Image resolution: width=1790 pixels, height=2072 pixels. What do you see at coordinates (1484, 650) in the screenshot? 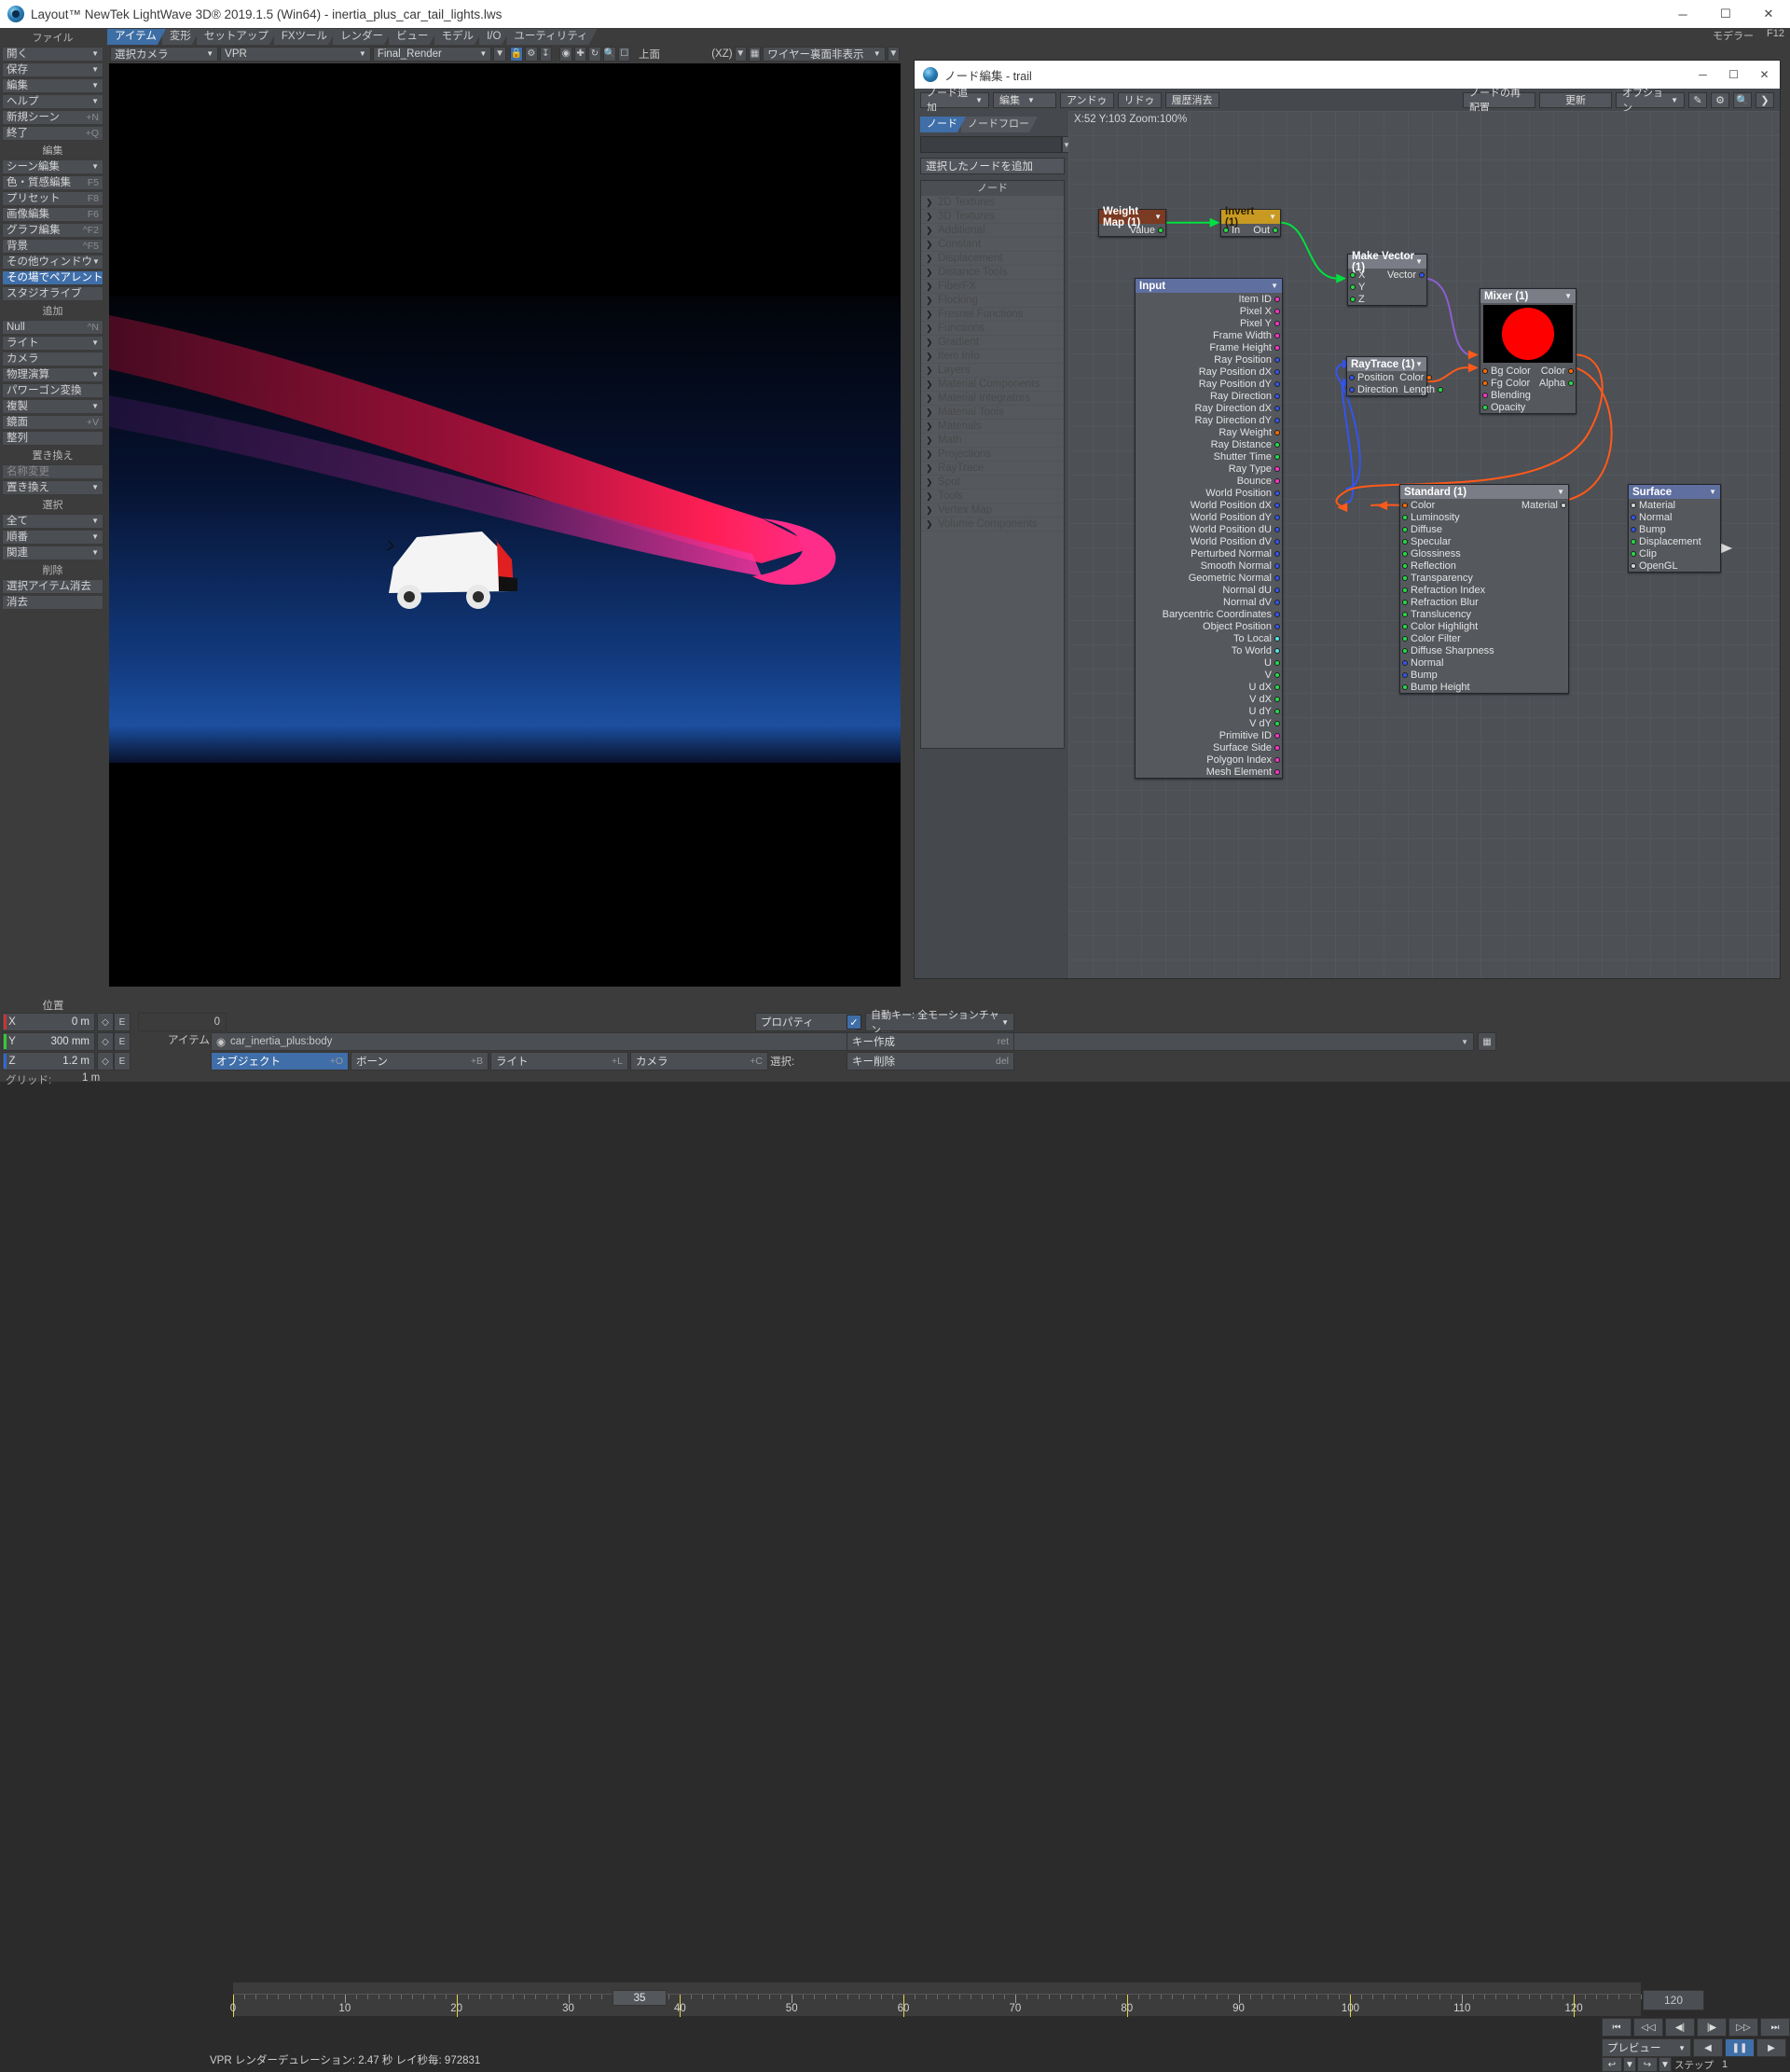
I see `node-port-row: Diffuse Sharpness` at bounding box center [1484, 650].